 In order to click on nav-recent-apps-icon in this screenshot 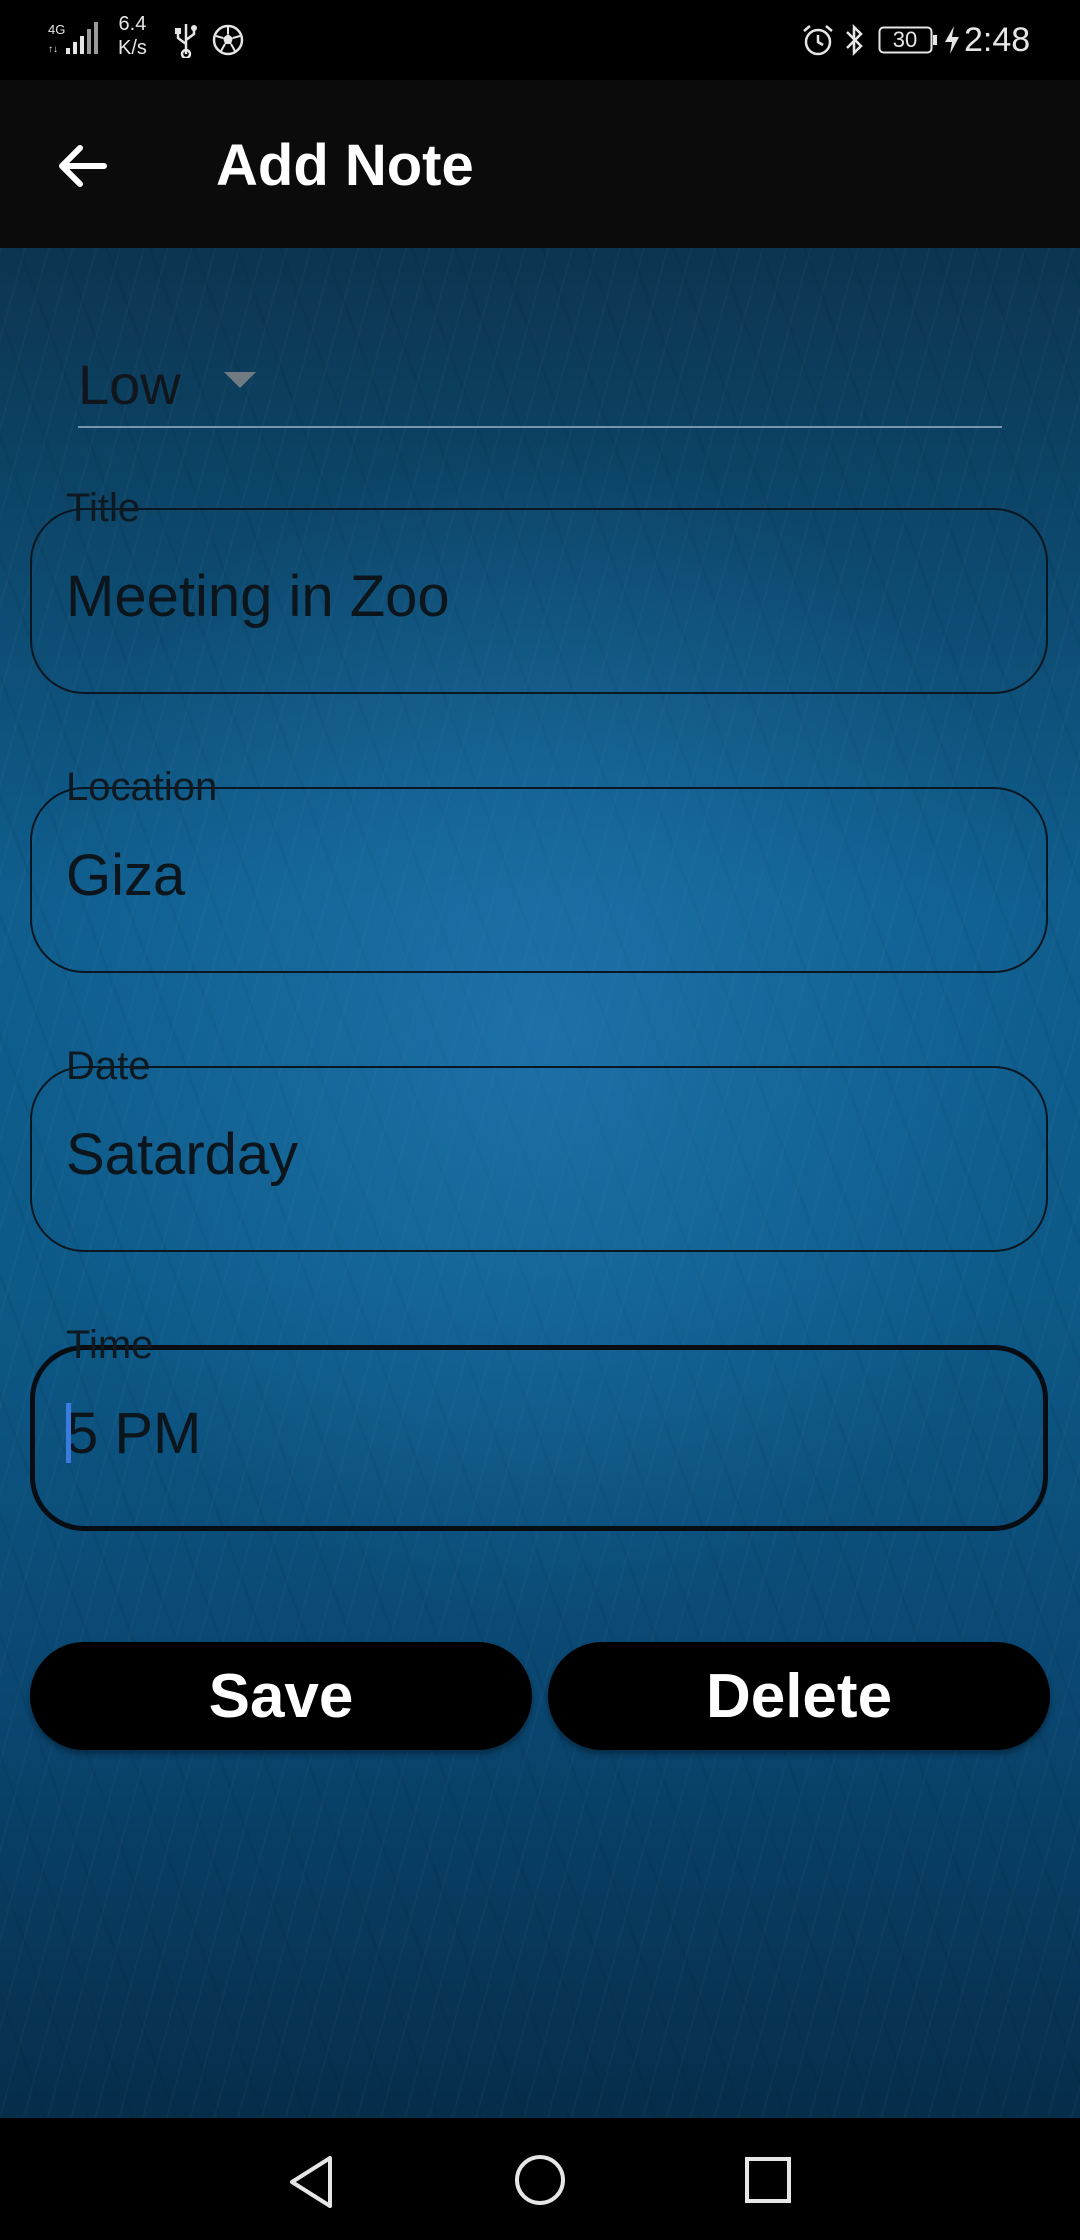, I will do `click(768, 2180)`.